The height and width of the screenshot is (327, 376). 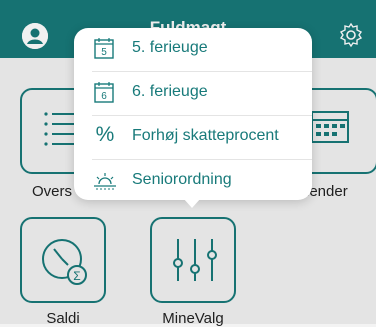 I want to click on calendar-5-text: 5, so click(x=104, y=52).